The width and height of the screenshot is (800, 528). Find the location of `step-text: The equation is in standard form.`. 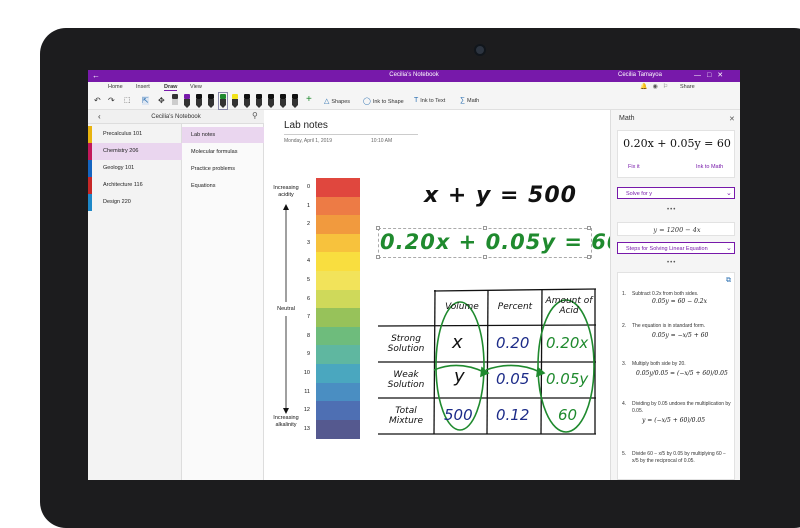

step-text: The equation is in standard form. is located at coordinates (669, 326).